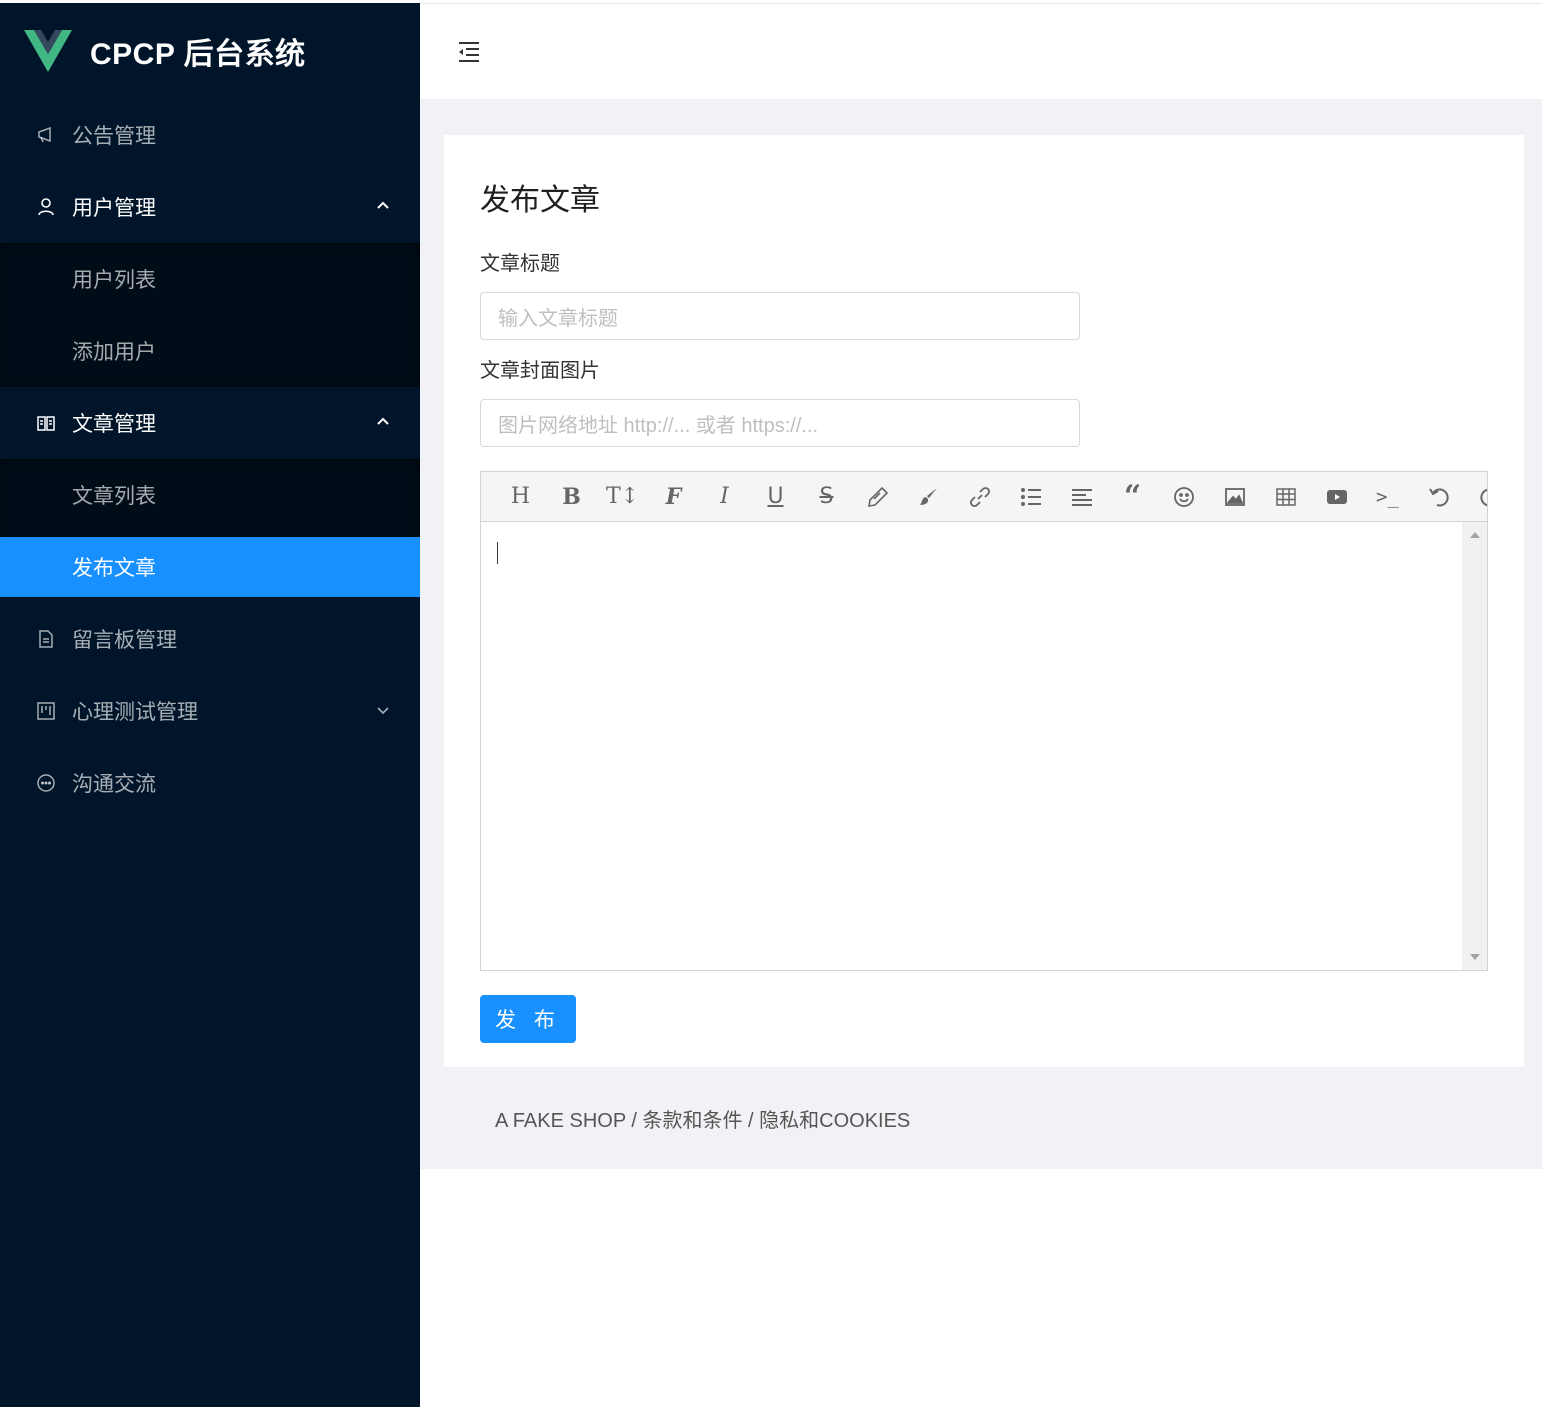  Describe the element at coordinates (826, 497) in the screenshot. I see `strikethrough-icon: S` at that location.